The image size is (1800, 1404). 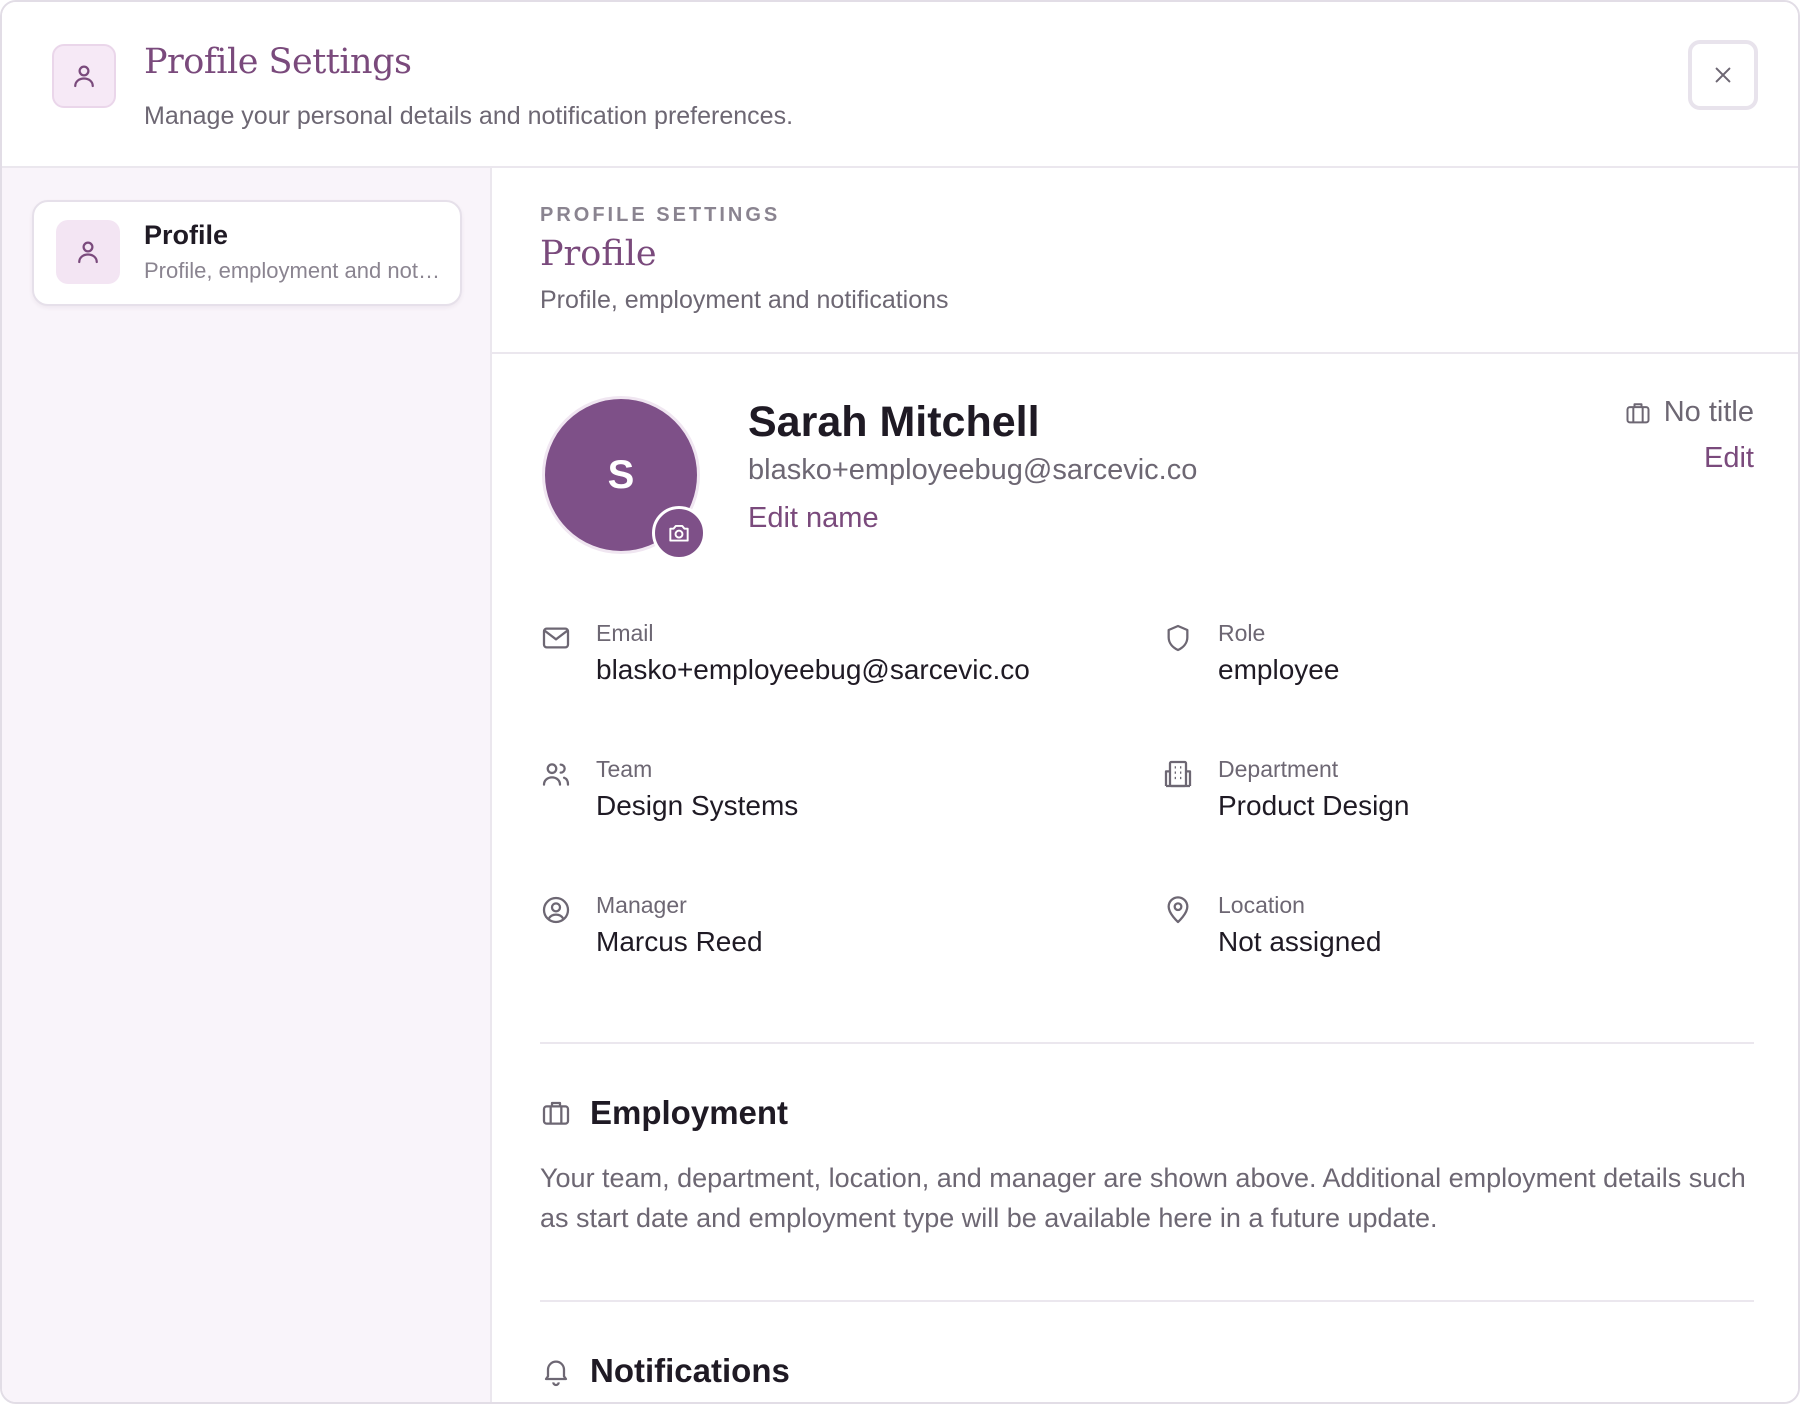 I want to click on user-circle-icon, so click(x=556, y=910).